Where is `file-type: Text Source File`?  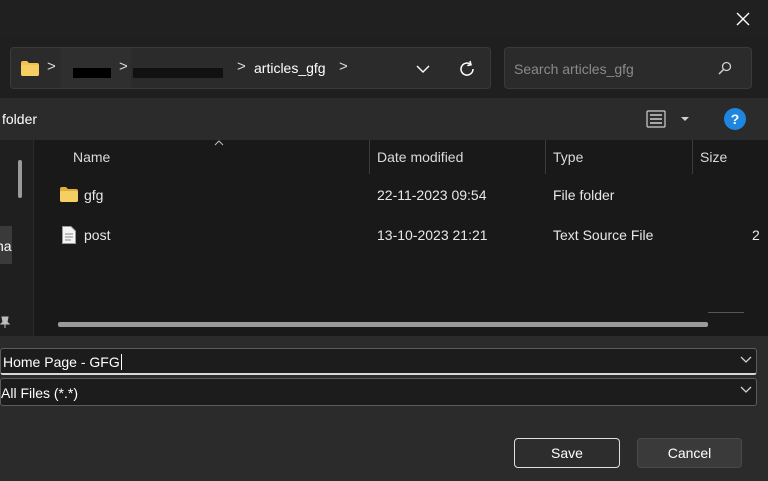 file-type: Text Source File is located at coordinates (603, 235).